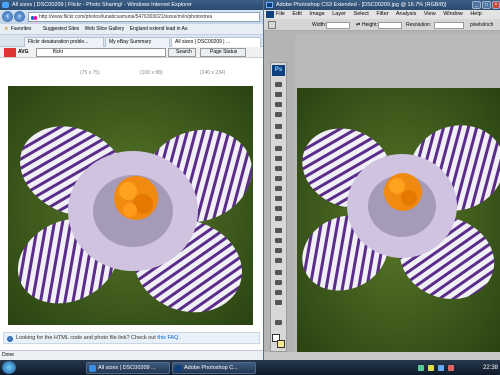 The height and width of the screenshot is (375, 500). I want to click on gradient-tool-icon, so click(278, 198).